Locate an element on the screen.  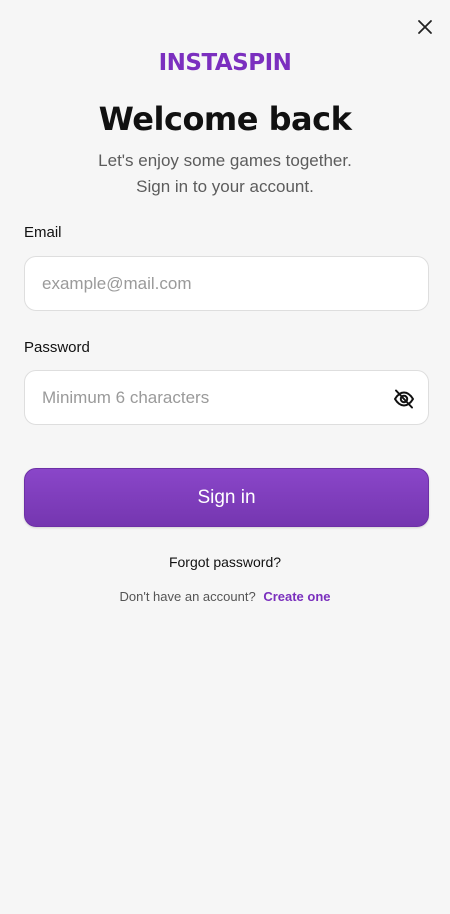
email-input is located at coordinates (226, 283).